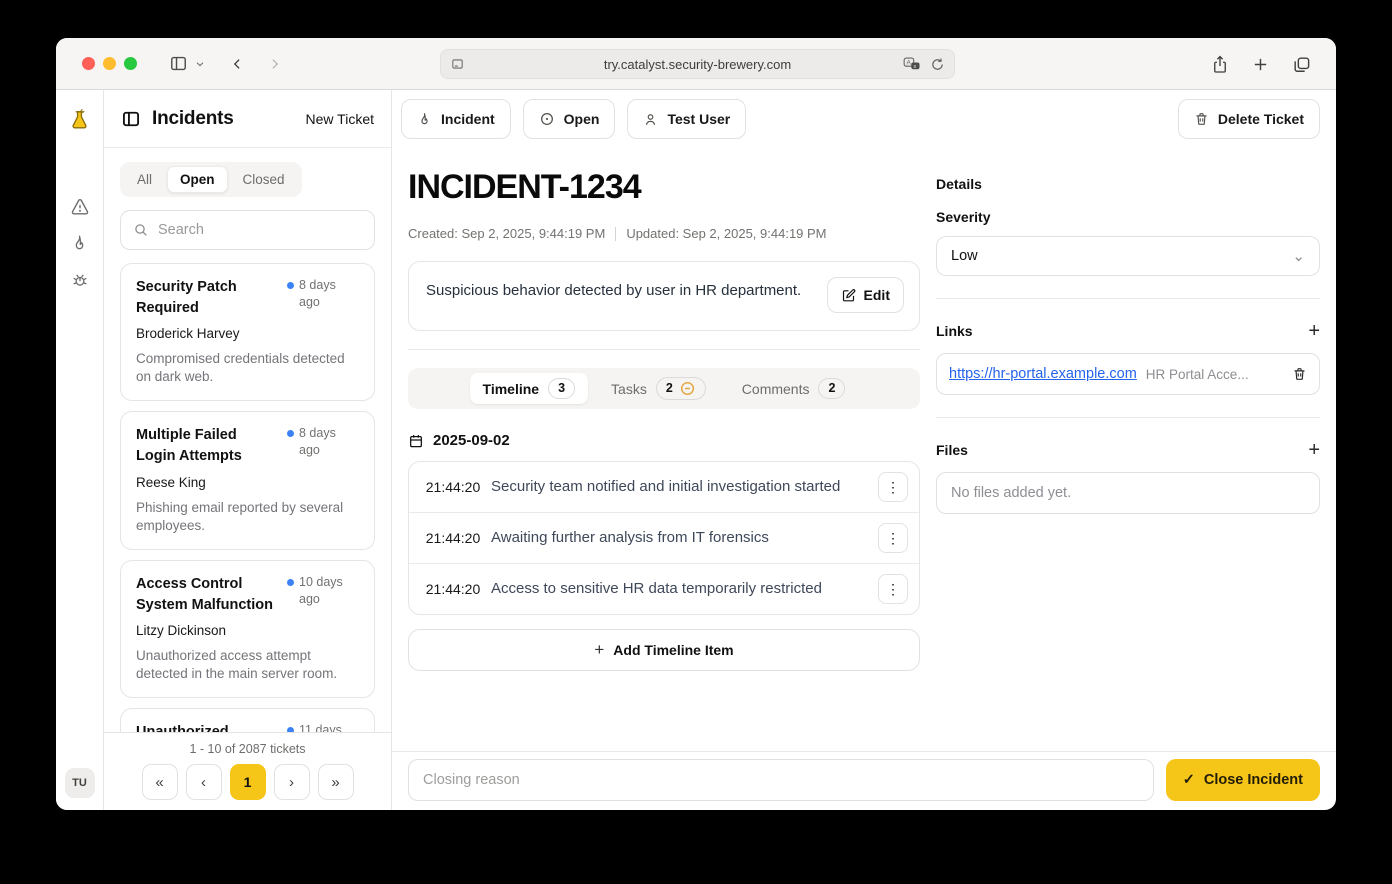 The height and width of the screenshot is (884, 1392). I want to click on chevron-down-icon: ⌄, so click(1298, 256).